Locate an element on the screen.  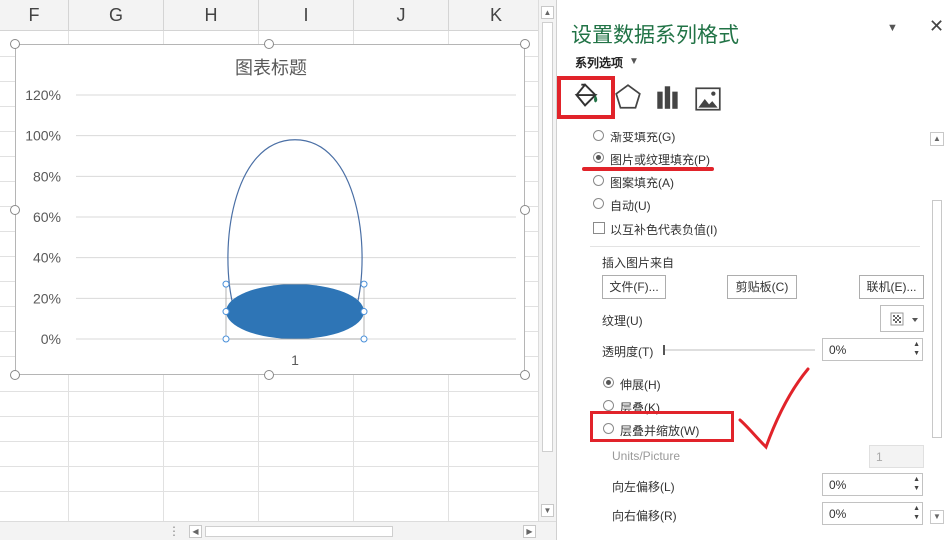
radio-stretch is located at coordinates (608, 382).